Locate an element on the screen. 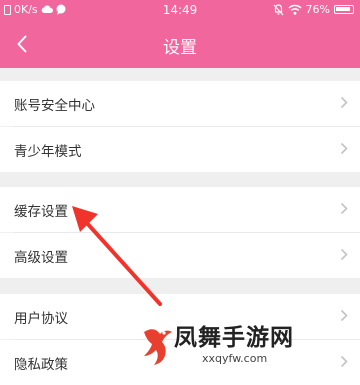 The height and width of the screenshot is (385, 360). status-right: 76% is located at coordinates (313, 9).